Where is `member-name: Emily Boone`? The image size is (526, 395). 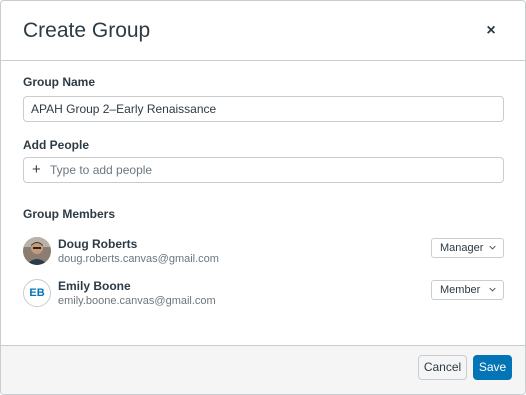
member-name: Emily Boone is located at coordinates (94, 286).